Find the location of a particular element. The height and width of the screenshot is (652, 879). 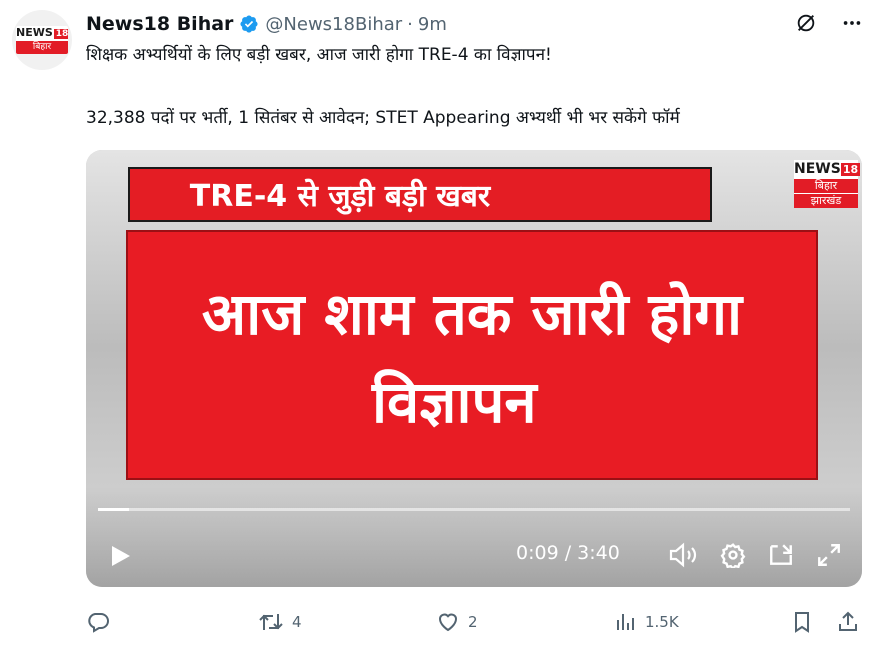

channel-logo-line-2: झारखंड is located at coordinates (826, 200).